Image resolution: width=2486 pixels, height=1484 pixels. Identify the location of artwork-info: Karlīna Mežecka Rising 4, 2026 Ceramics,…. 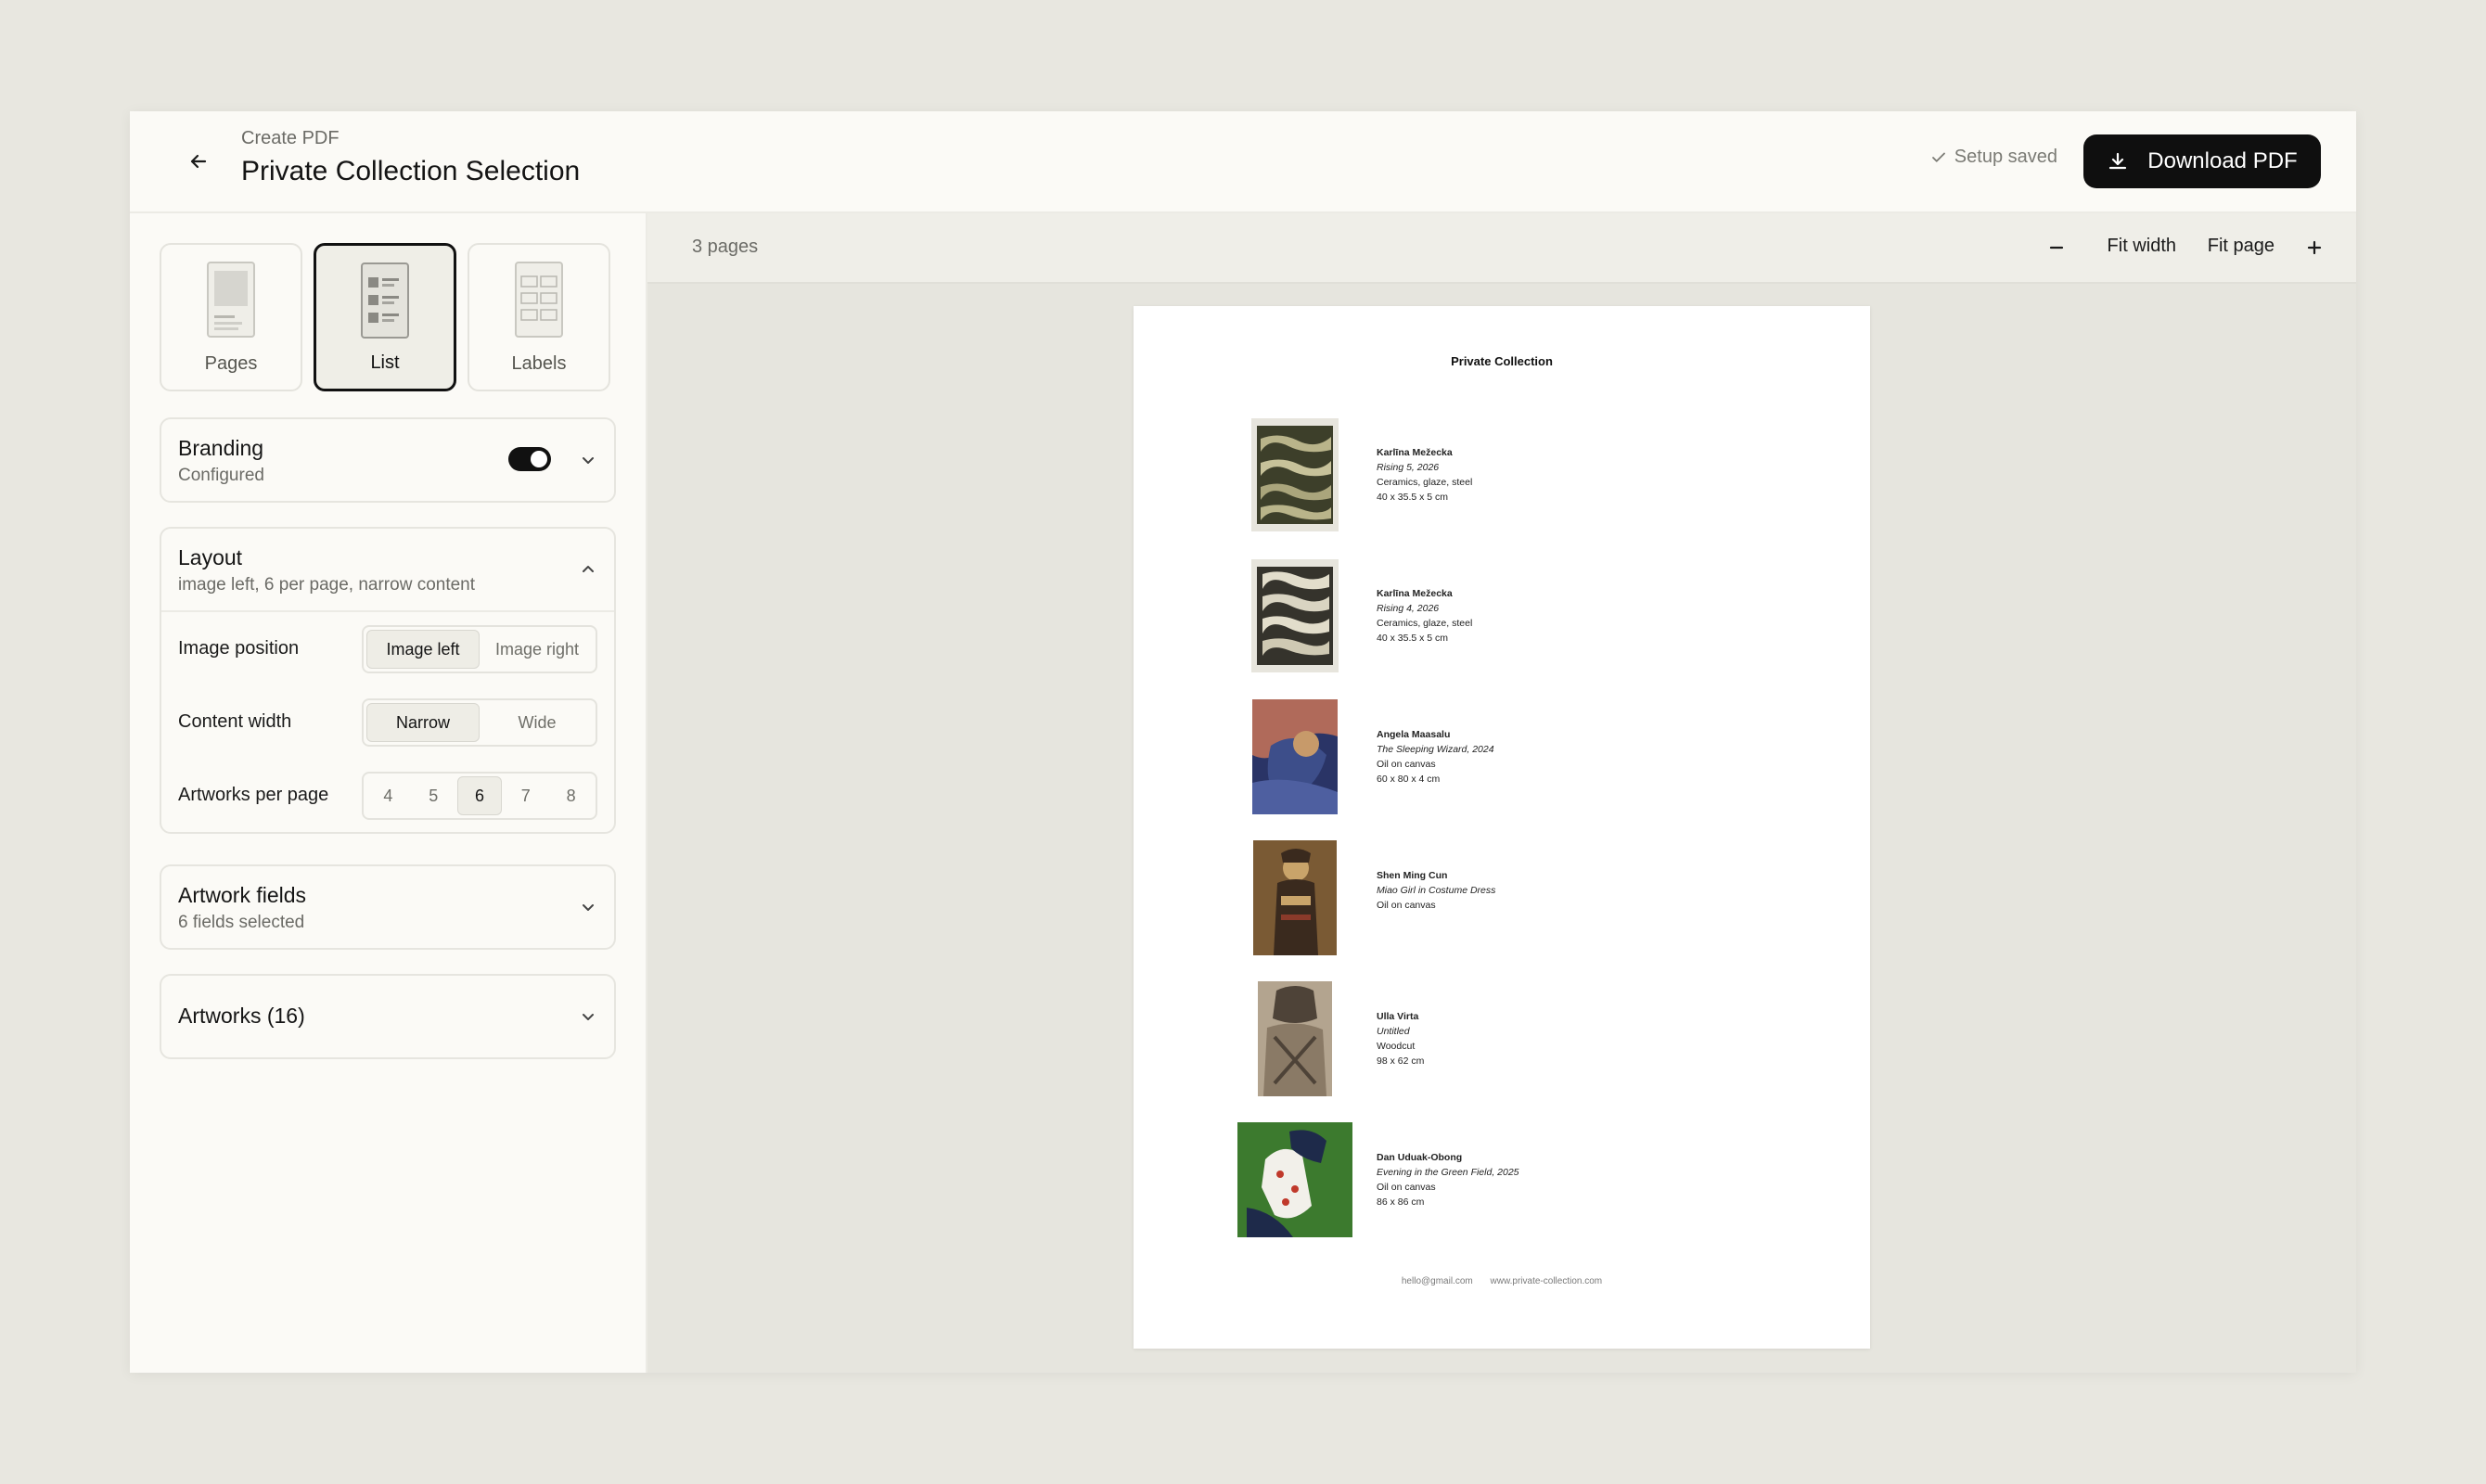
(1424, 616).